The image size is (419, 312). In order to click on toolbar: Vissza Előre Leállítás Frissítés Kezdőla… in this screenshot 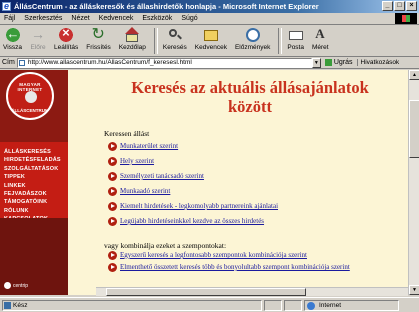, I will do `click(209, 40)`.